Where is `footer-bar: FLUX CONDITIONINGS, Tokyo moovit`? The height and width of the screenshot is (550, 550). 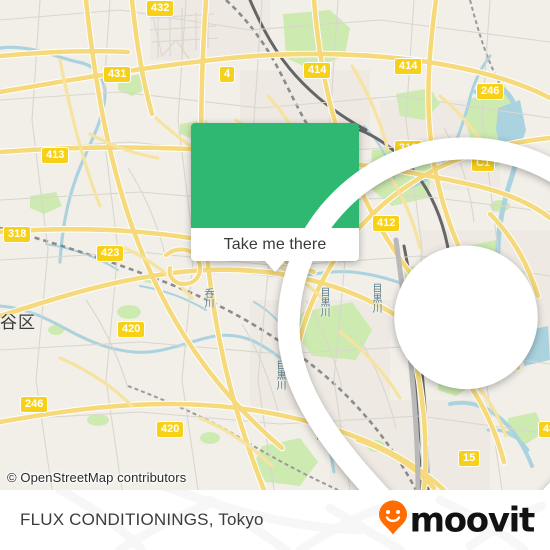 footer-bar: FLUX CONDITIONINGS, Tokyo moovit is located at coordinates (275, 520).